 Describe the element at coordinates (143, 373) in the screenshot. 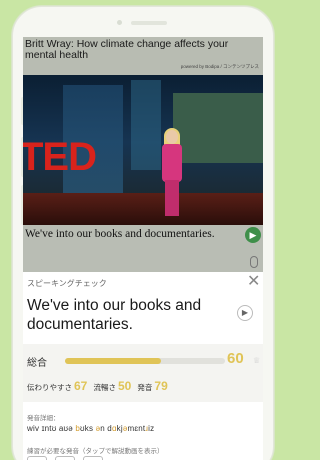

I see `score-summary: 総合 60 ♕ 伝わりやすさ 67 流暢さ 50 発音 79` at that location.